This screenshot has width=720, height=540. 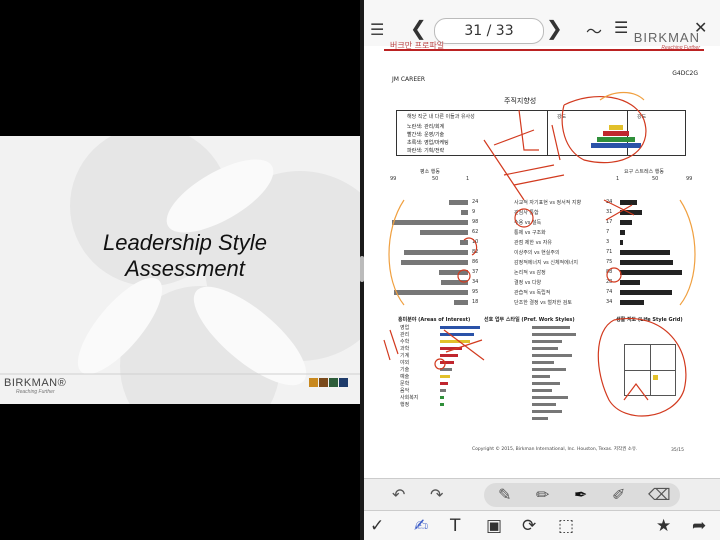 I want to click on work-style-title: 선호 업무 스타일 (Pref. Work Styles), so click(x=529, y=320).